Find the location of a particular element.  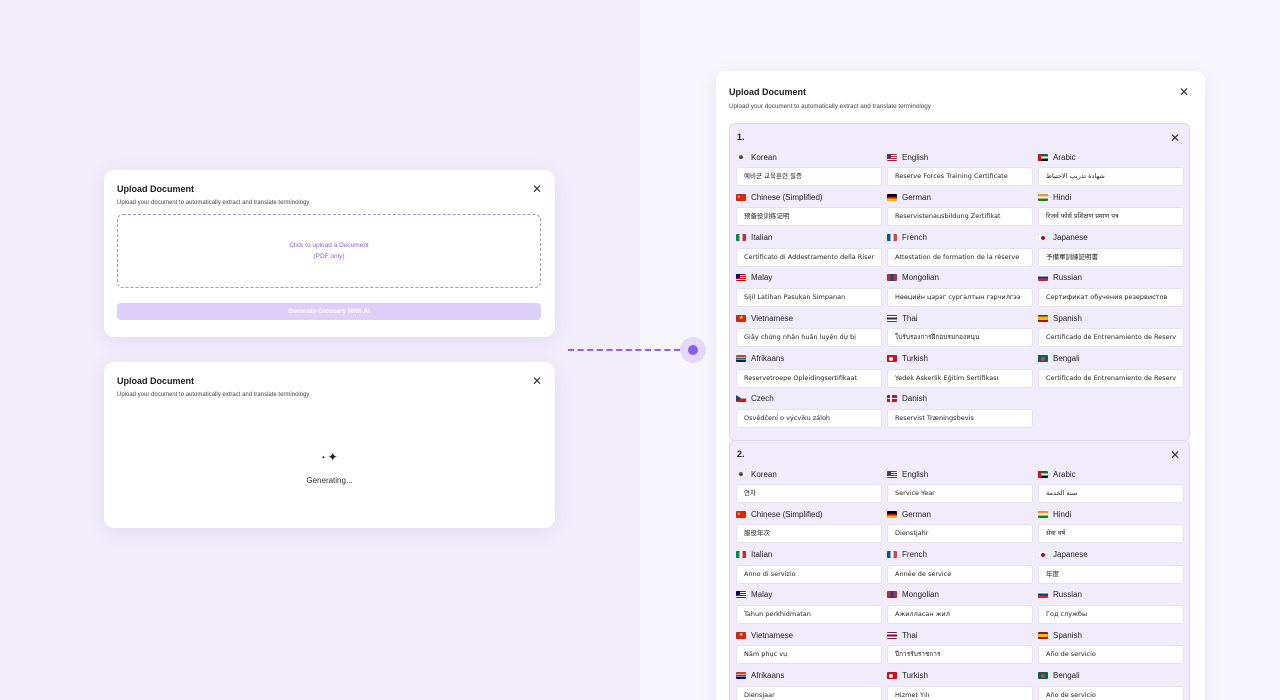

translation-input: रिजर्व फोर्स प्रशिक्षण प्रमाण पत्र is located at coordinates (1111, 217).